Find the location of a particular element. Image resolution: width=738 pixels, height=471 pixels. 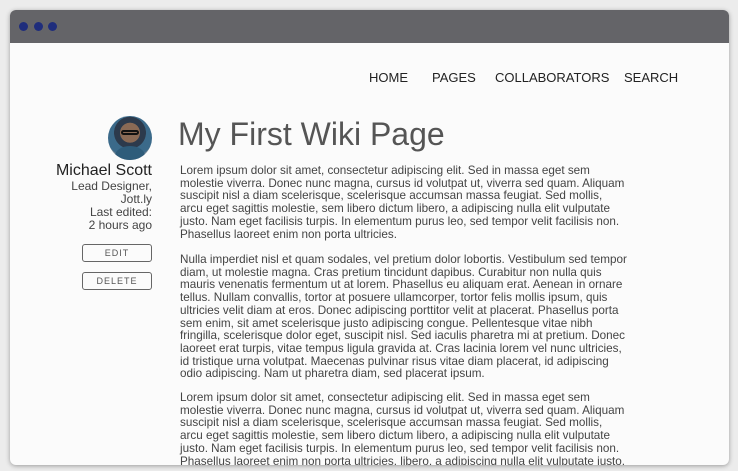

author-name: Michael Scott is located at coordinates (103, 170).